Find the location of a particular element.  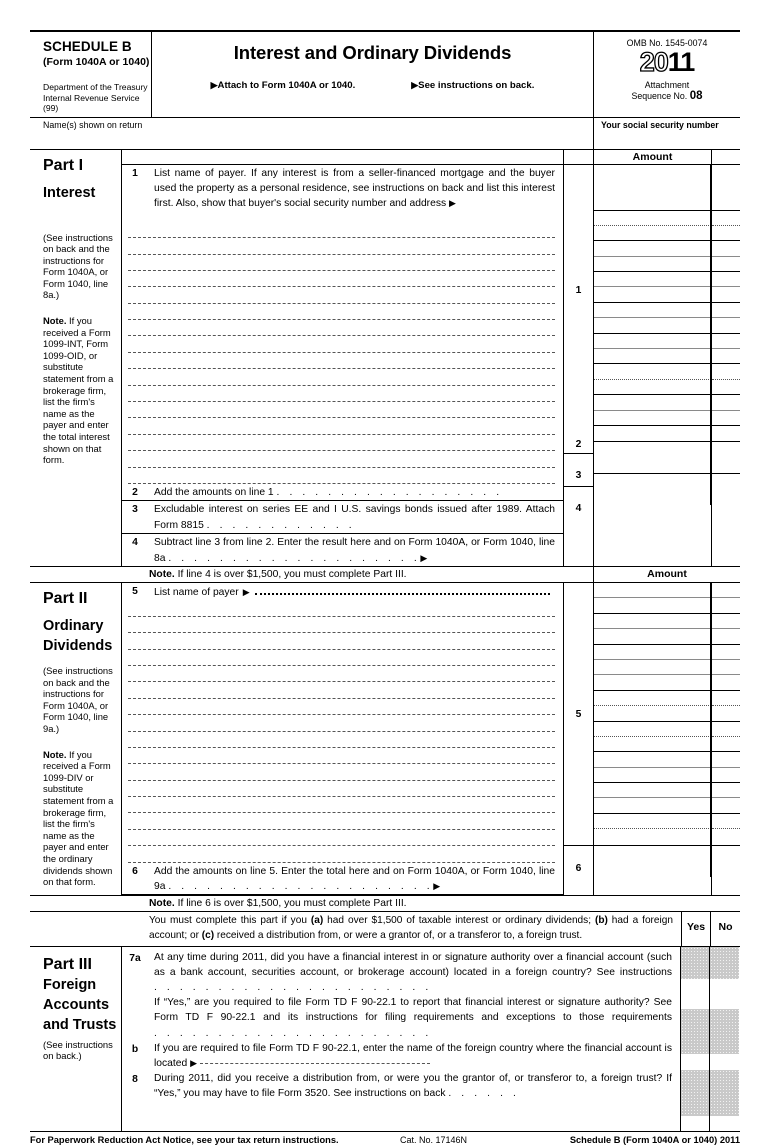

foreign-country-input is located at coordinates (314, 1064).